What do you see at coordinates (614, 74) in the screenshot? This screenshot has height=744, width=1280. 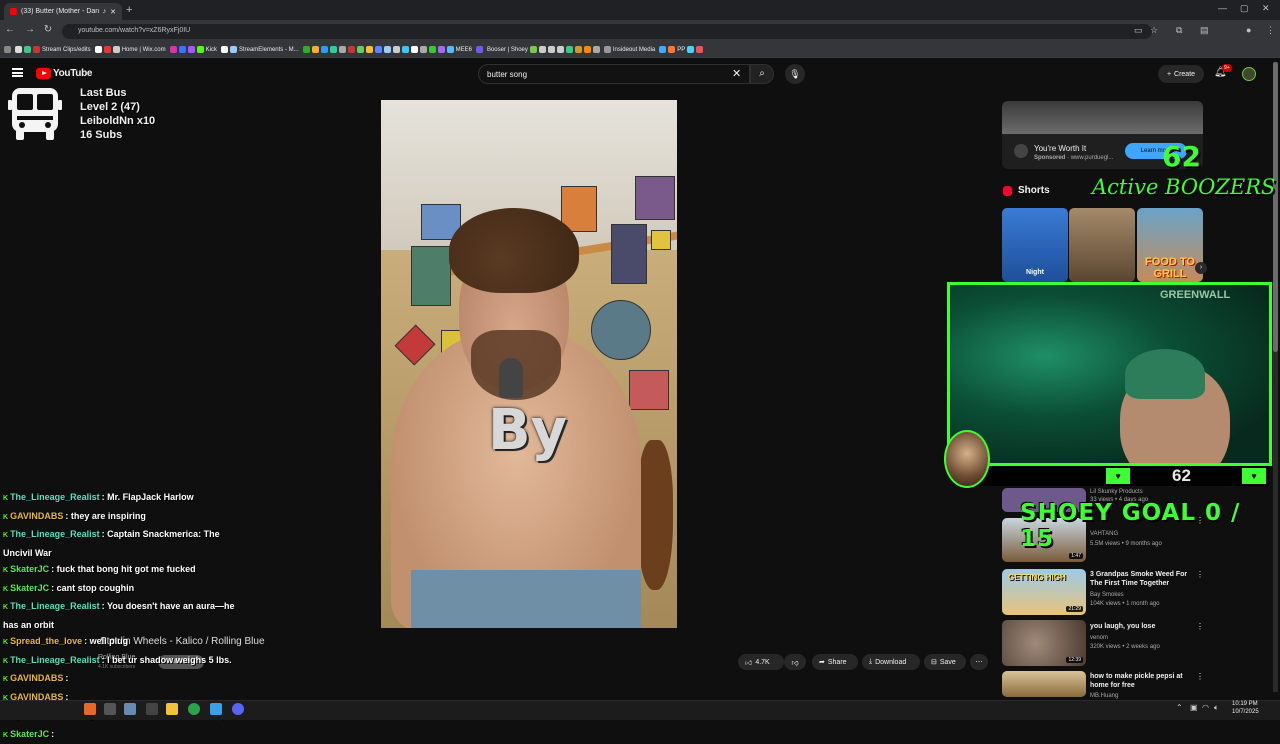 I see `search-input: butter song` at bounding box center [614, 74].